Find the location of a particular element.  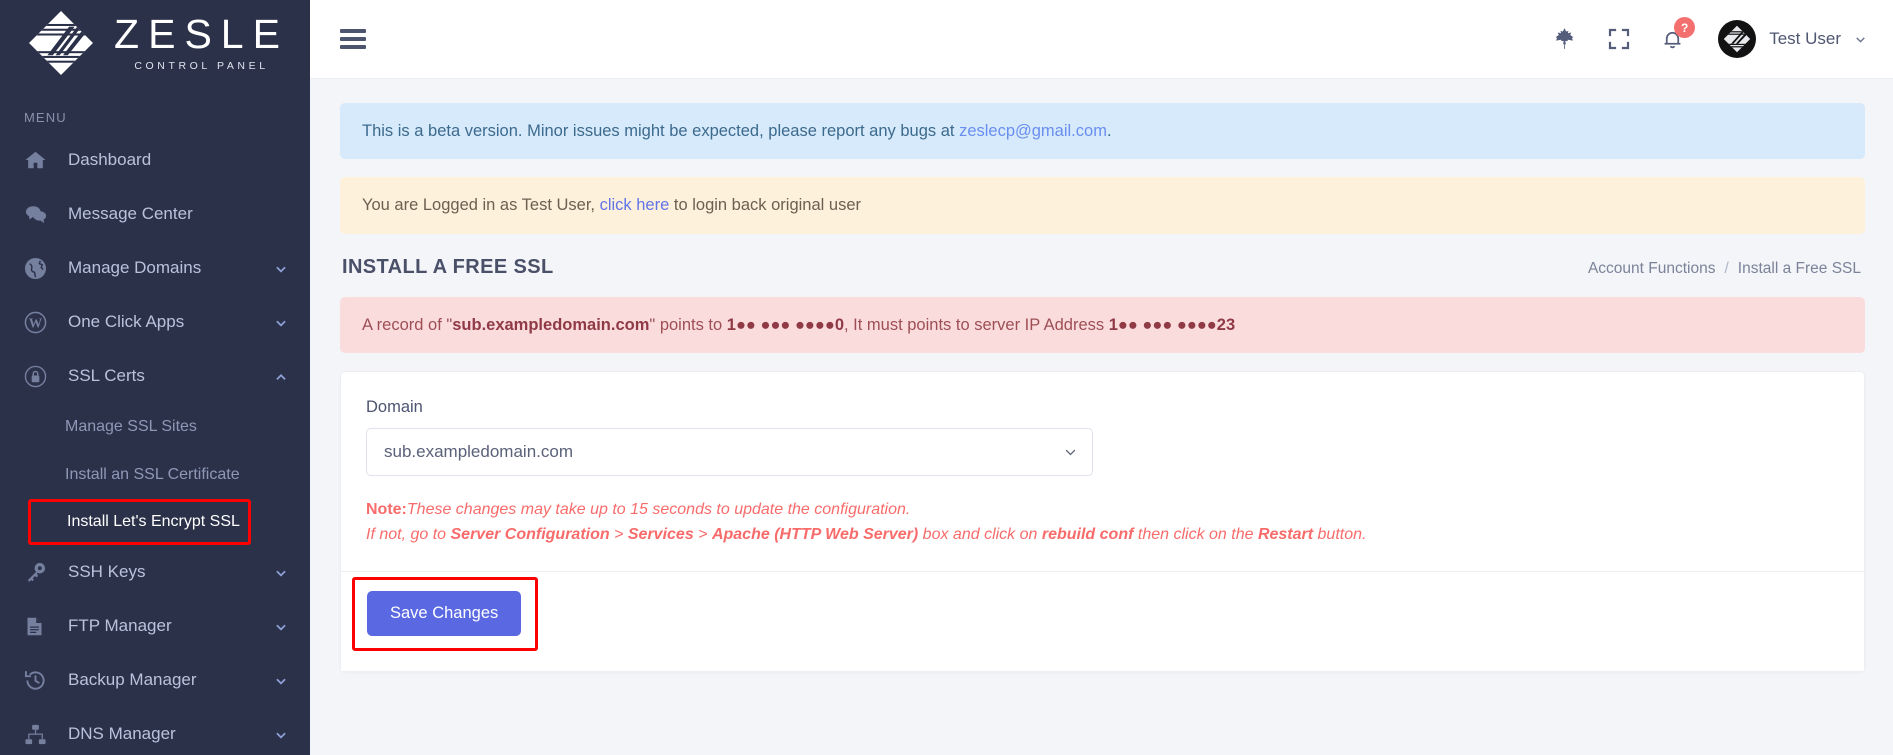

sidebar-item-message-center: Message Center is located at coordinates (155, 214).